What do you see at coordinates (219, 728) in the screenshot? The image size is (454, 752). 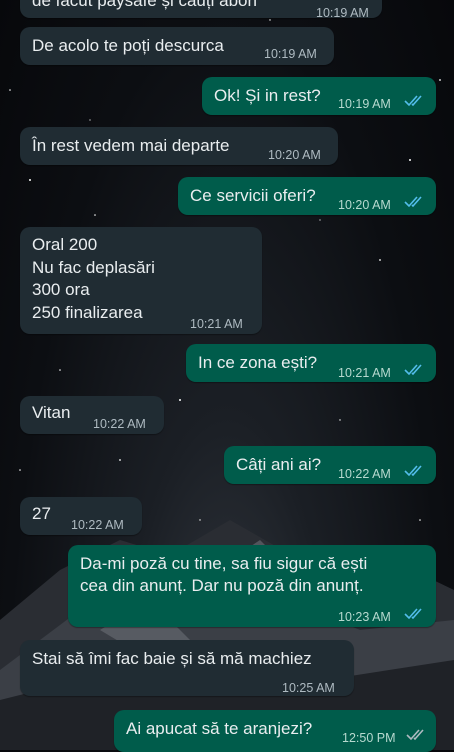 I see `message-text: Ai apucat să te aranjezi?` at bounding box center [219, 728].